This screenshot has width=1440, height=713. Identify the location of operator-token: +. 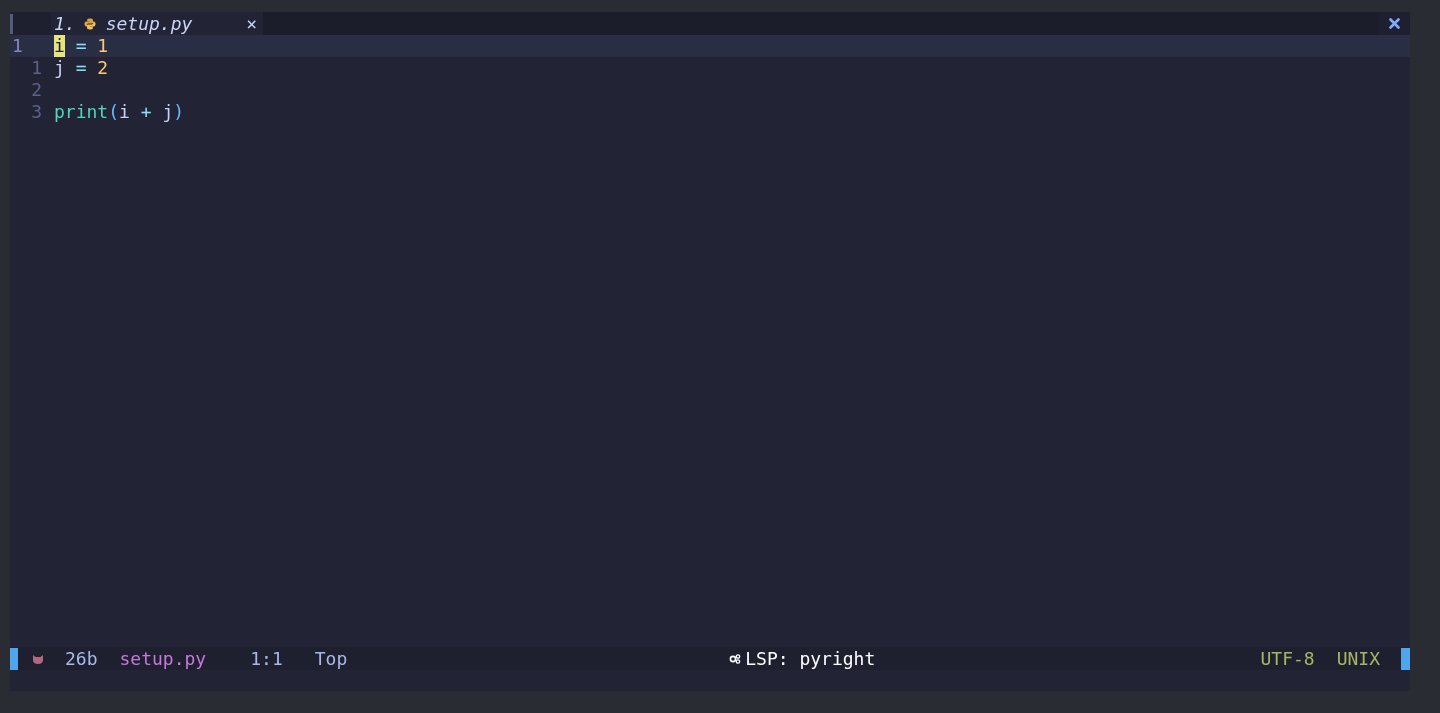
(146, 112).